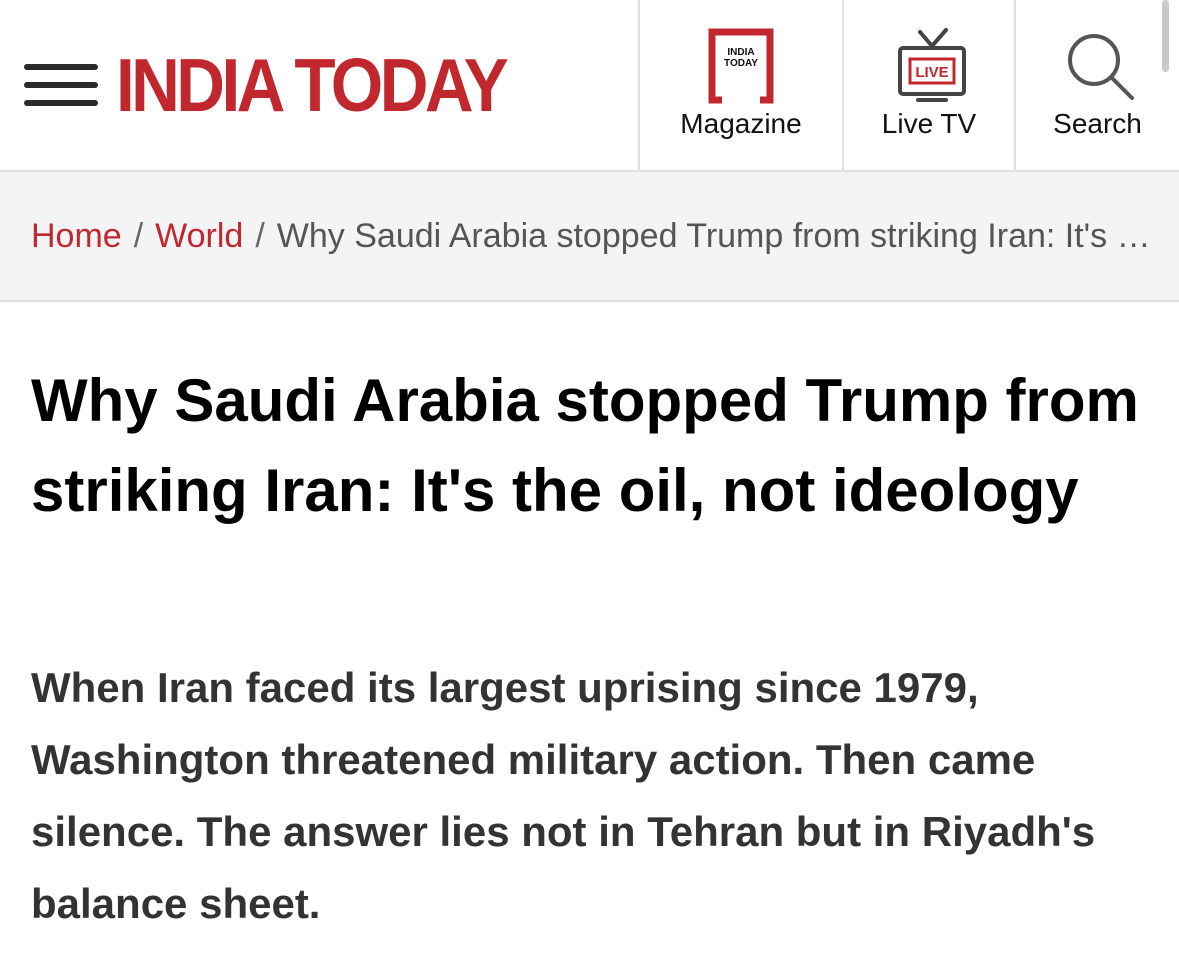 The image size is (1179, 963). Describe the element at coordinates (1101, 67) in the screenshot. I see `search-icon` at that location.